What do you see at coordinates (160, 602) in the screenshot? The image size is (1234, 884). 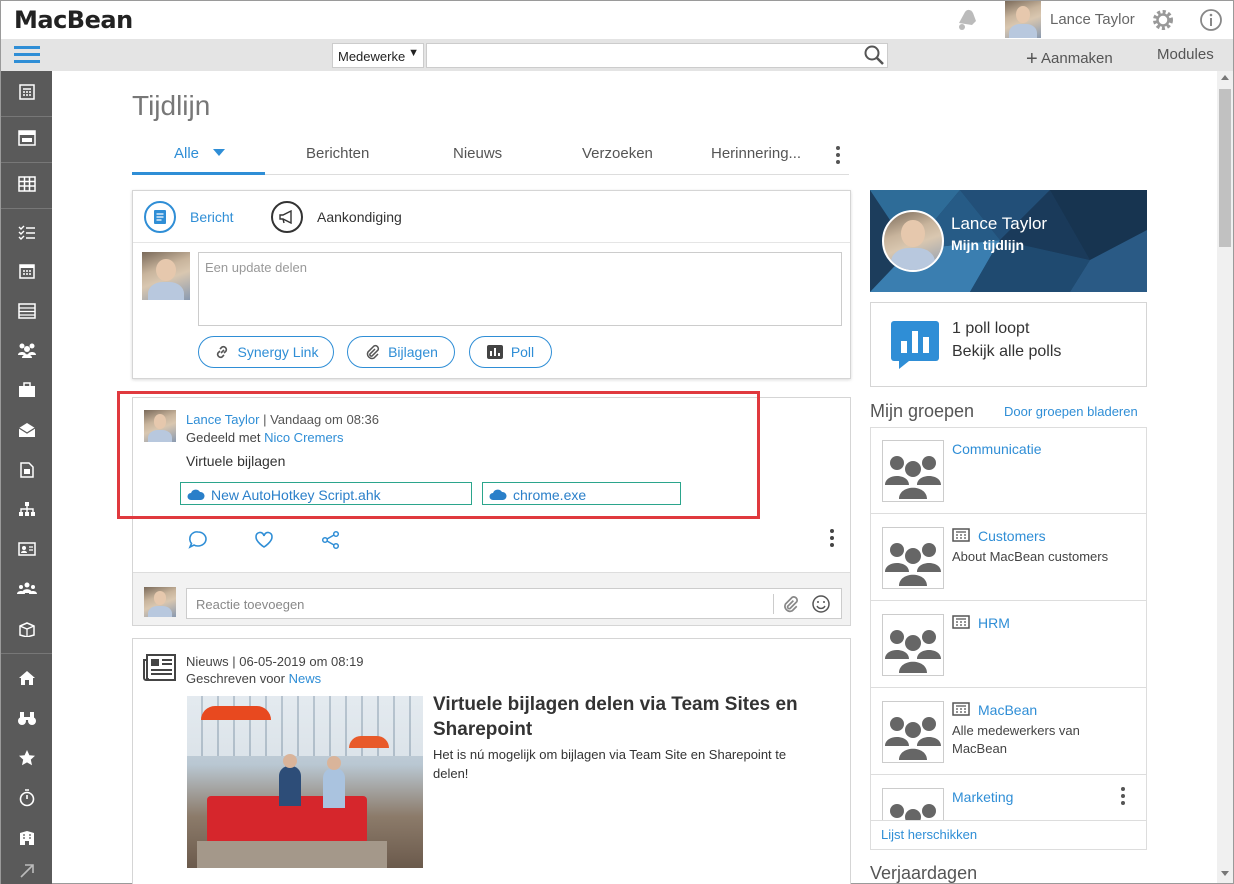 I see `comment-avatar` at bounding box center [160, 602].